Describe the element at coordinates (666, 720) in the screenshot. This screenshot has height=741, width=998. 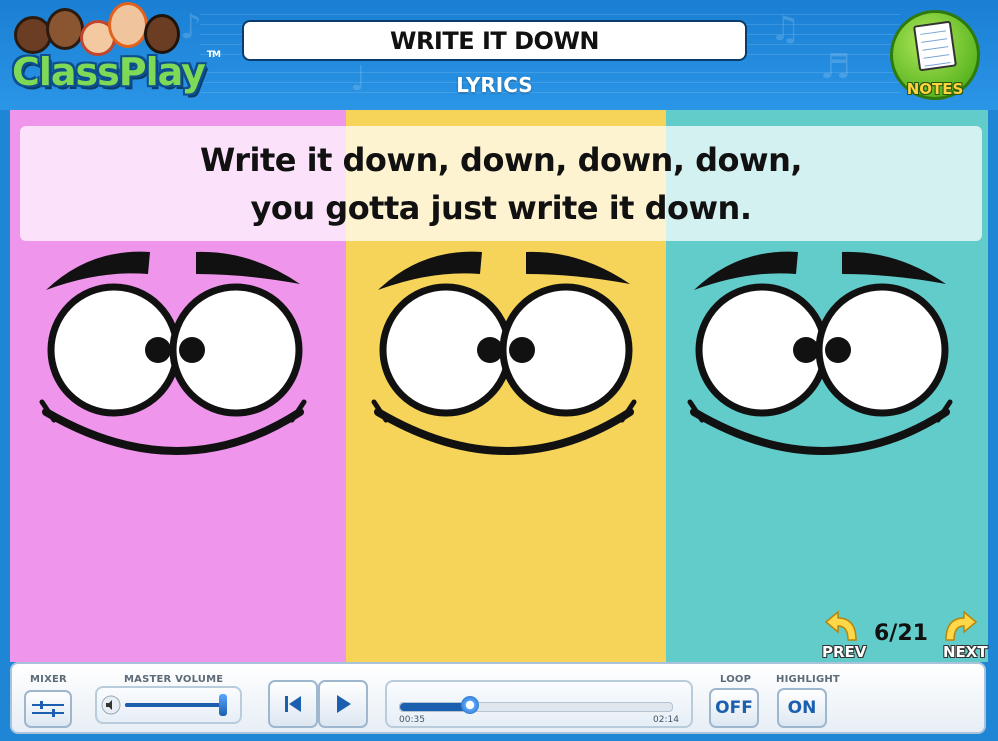
I see `total-time: 02:14` at that location.